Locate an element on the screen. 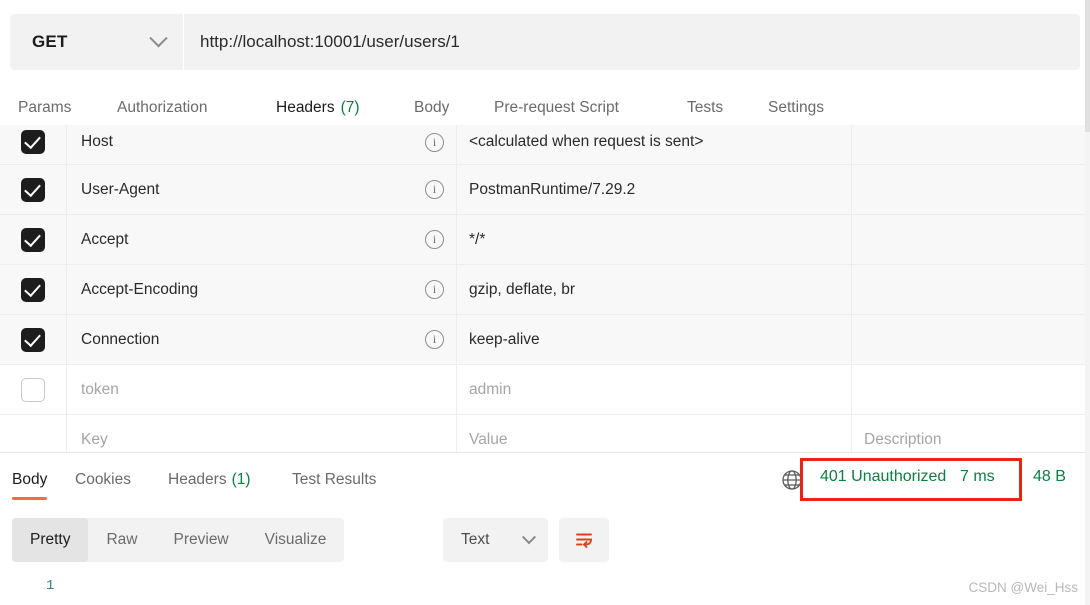  tab-label: Settings is located at coordinates (796, 107).